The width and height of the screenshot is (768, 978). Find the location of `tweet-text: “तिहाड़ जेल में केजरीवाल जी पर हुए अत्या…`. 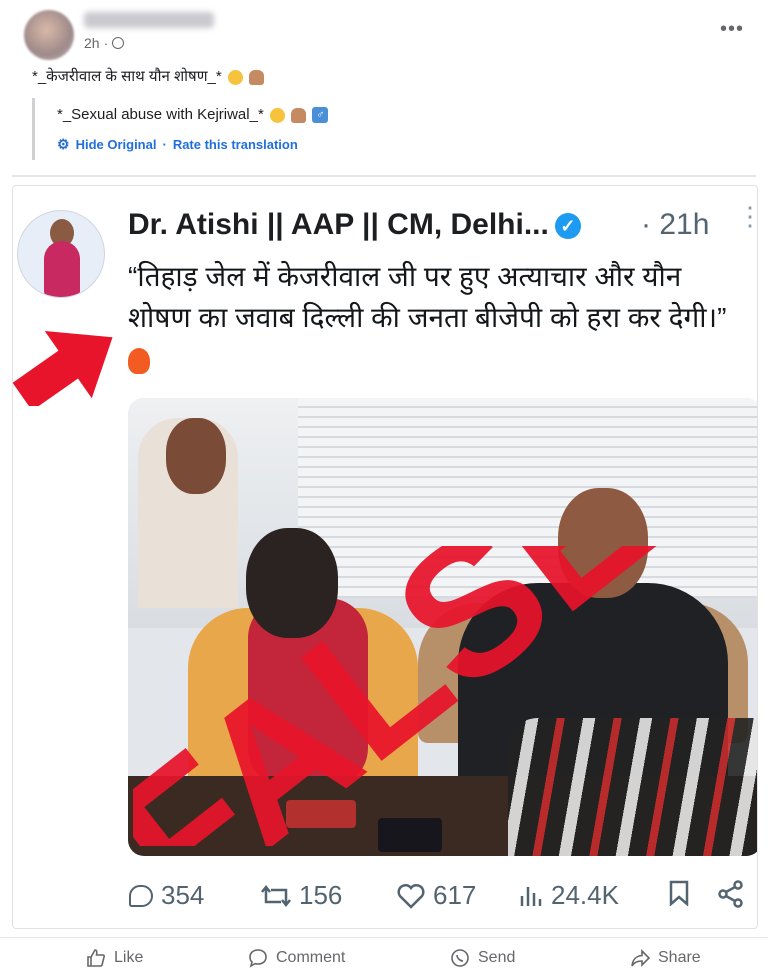

tweet-text: “तिहाड़ जेल में केजरीवाल जी पर हुए अत्या… is located at coordinates (438, 317).